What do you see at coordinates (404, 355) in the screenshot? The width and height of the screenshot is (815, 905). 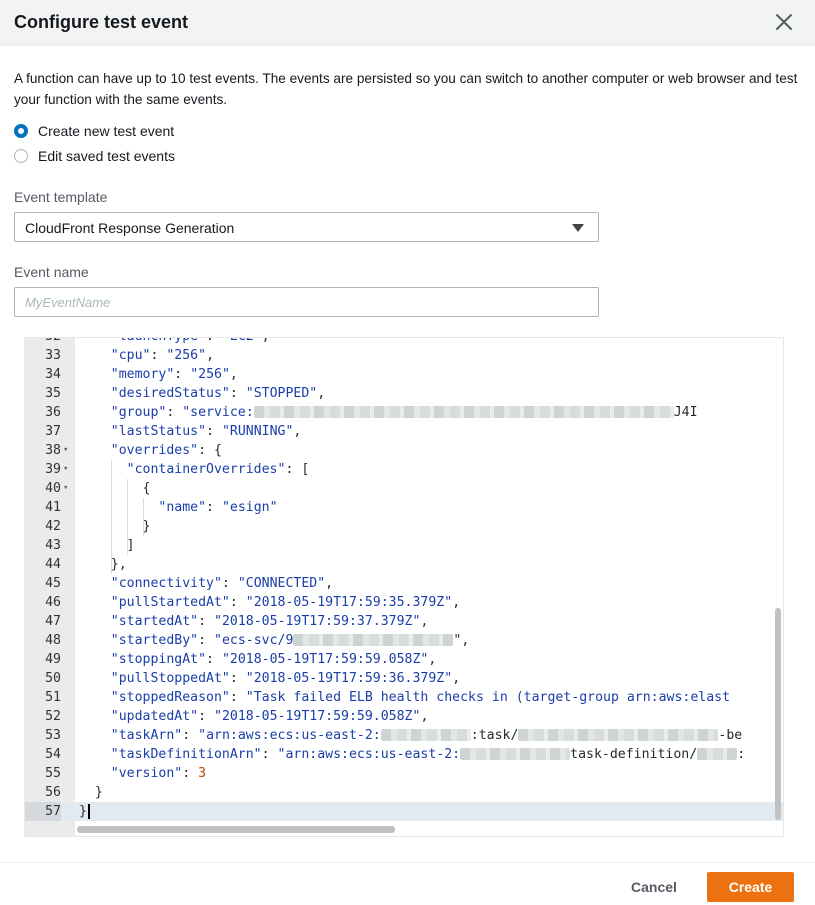 I see `code-line: 33 "cpu": "256",` at bounding box center [404, 355].